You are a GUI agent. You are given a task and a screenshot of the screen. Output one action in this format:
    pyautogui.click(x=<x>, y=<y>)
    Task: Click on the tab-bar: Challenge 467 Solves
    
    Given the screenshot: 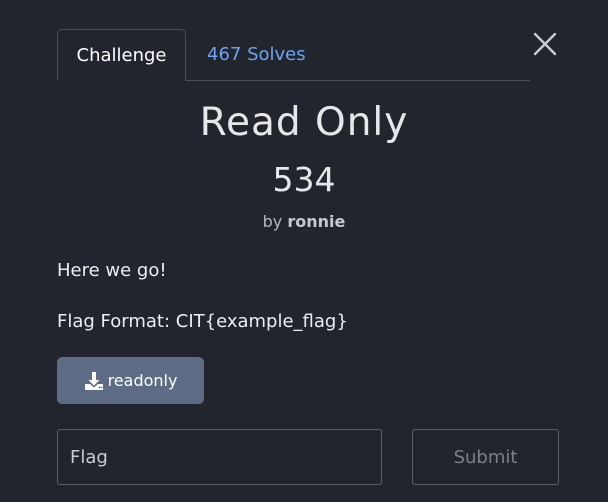 What is the action you would take?
    pyautogui.click(x=293, y=55)
    